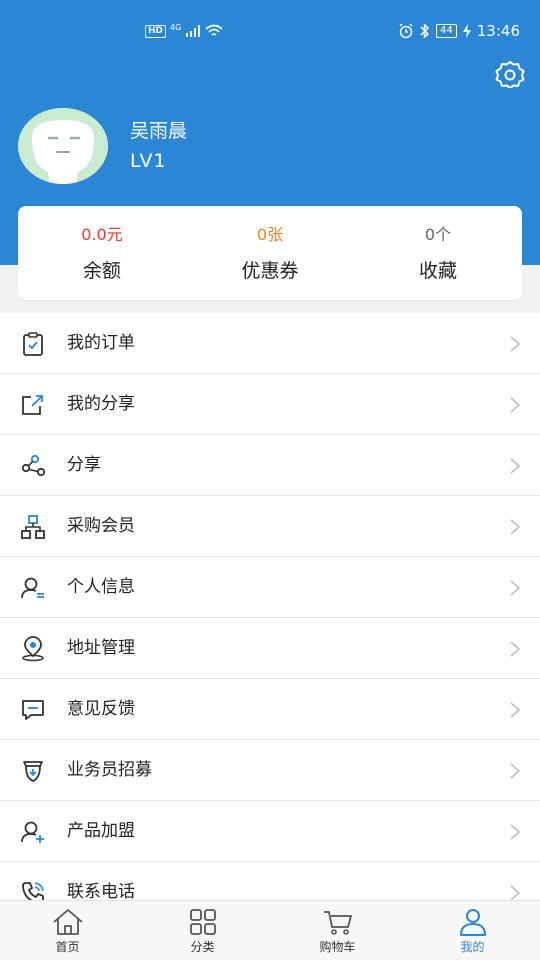 This screenshot has width=540, height=960. I want to click on tab-cart: 购物车, so click(337, 930).